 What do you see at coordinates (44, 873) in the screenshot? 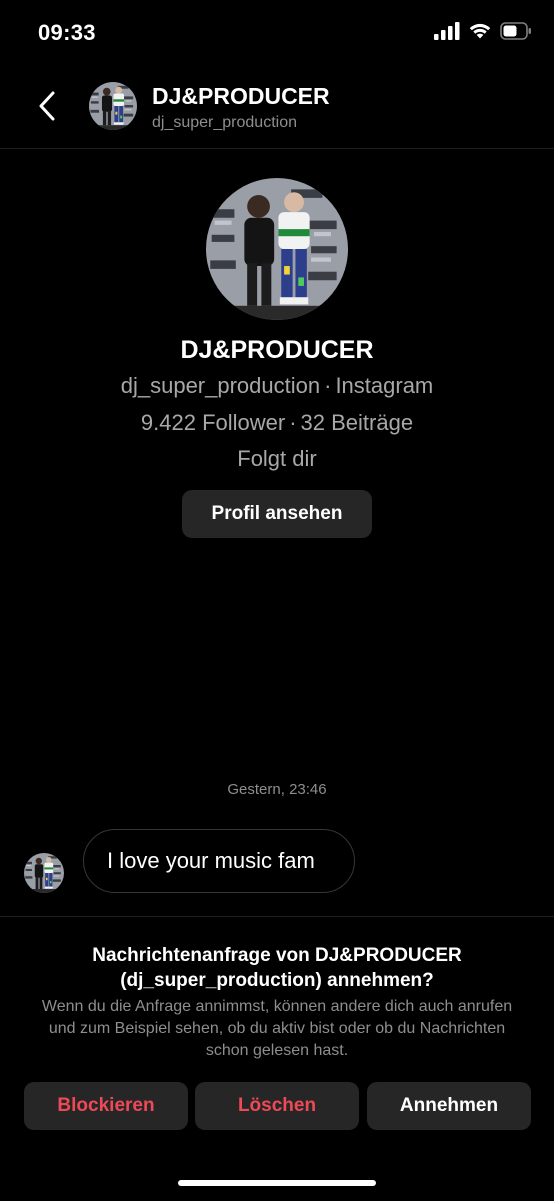
I see `message-sender-avatar` at bounding box center [44, 873].